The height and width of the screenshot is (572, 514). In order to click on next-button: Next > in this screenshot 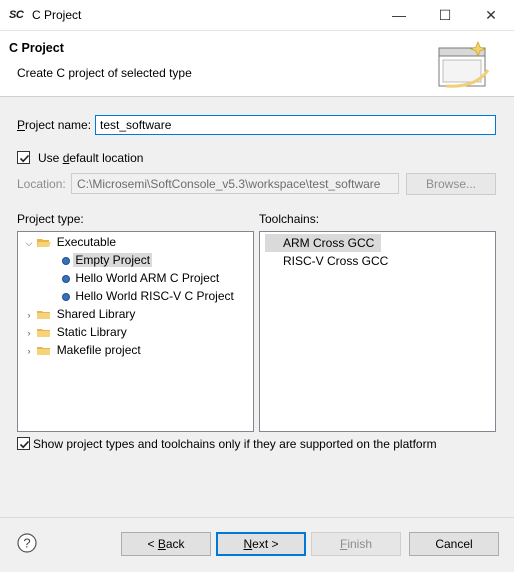, I will do `click(261, 544)`.